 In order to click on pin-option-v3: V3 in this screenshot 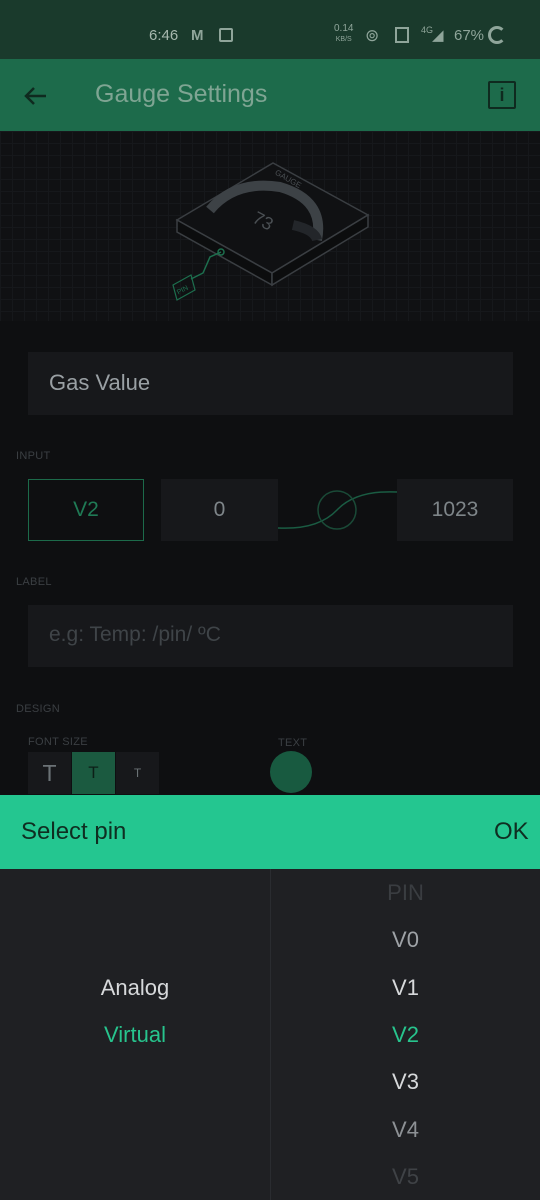, I will do `click(405, 1082)`.